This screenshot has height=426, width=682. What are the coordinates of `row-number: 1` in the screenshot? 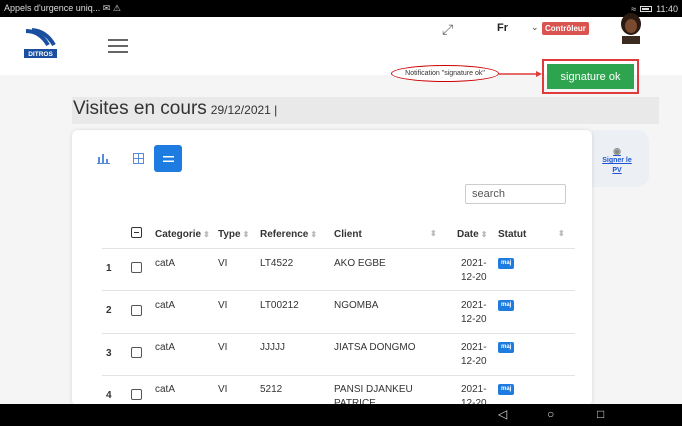 It's located at (109, 268).